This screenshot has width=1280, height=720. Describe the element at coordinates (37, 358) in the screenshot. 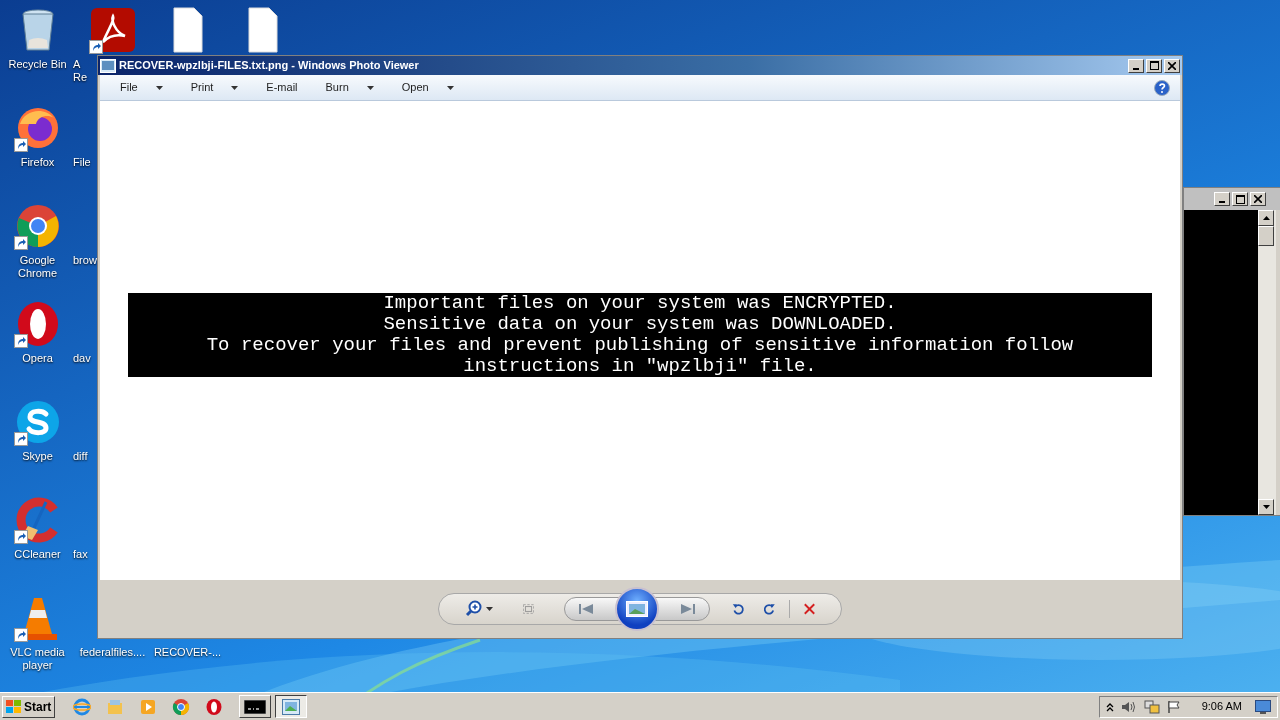

I see `desktop-icon-label: Opera` at that location.